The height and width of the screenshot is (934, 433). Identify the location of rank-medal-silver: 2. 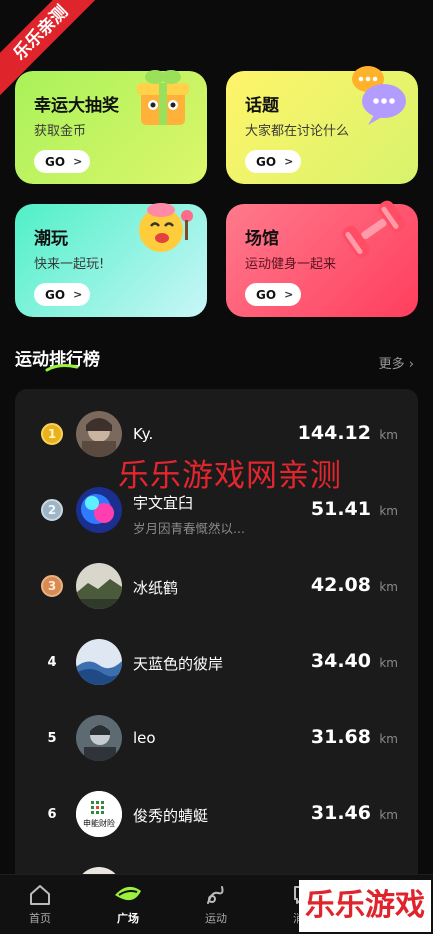
(52, 510).